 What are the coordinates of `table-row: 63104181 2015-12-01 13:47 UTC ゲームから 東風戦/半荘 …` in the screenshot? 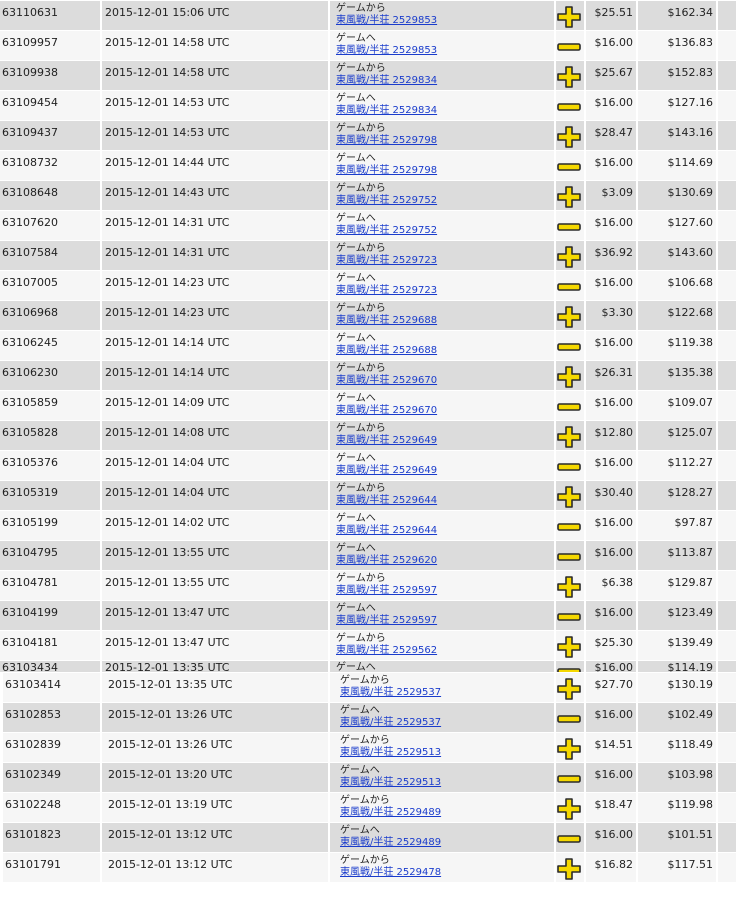 It's located at (368, 645).